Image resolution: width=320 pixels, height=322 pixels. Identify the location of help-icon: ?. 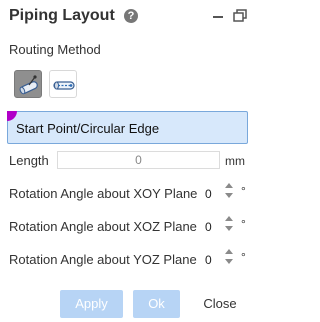
(131, 16).